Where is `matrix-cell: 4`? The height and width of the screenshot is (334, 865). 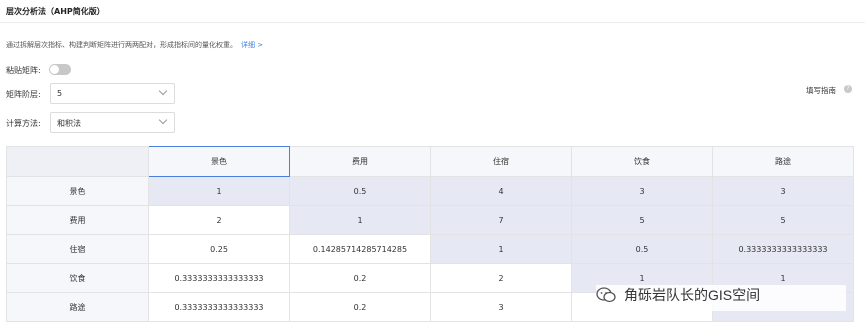
matrix-cell: 4 is located at coordinates (501, 191).